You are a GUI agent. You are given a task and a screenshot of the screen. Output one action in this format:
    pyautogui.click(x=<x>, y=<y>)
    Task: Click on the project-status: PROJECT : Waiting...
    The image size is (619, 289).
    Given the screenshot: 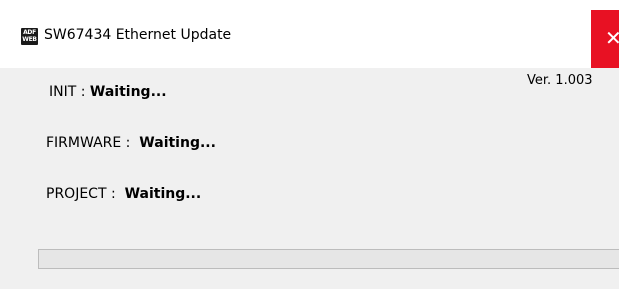 What is the action you would take?
    pyautogui.click(x=123, y=194)
    